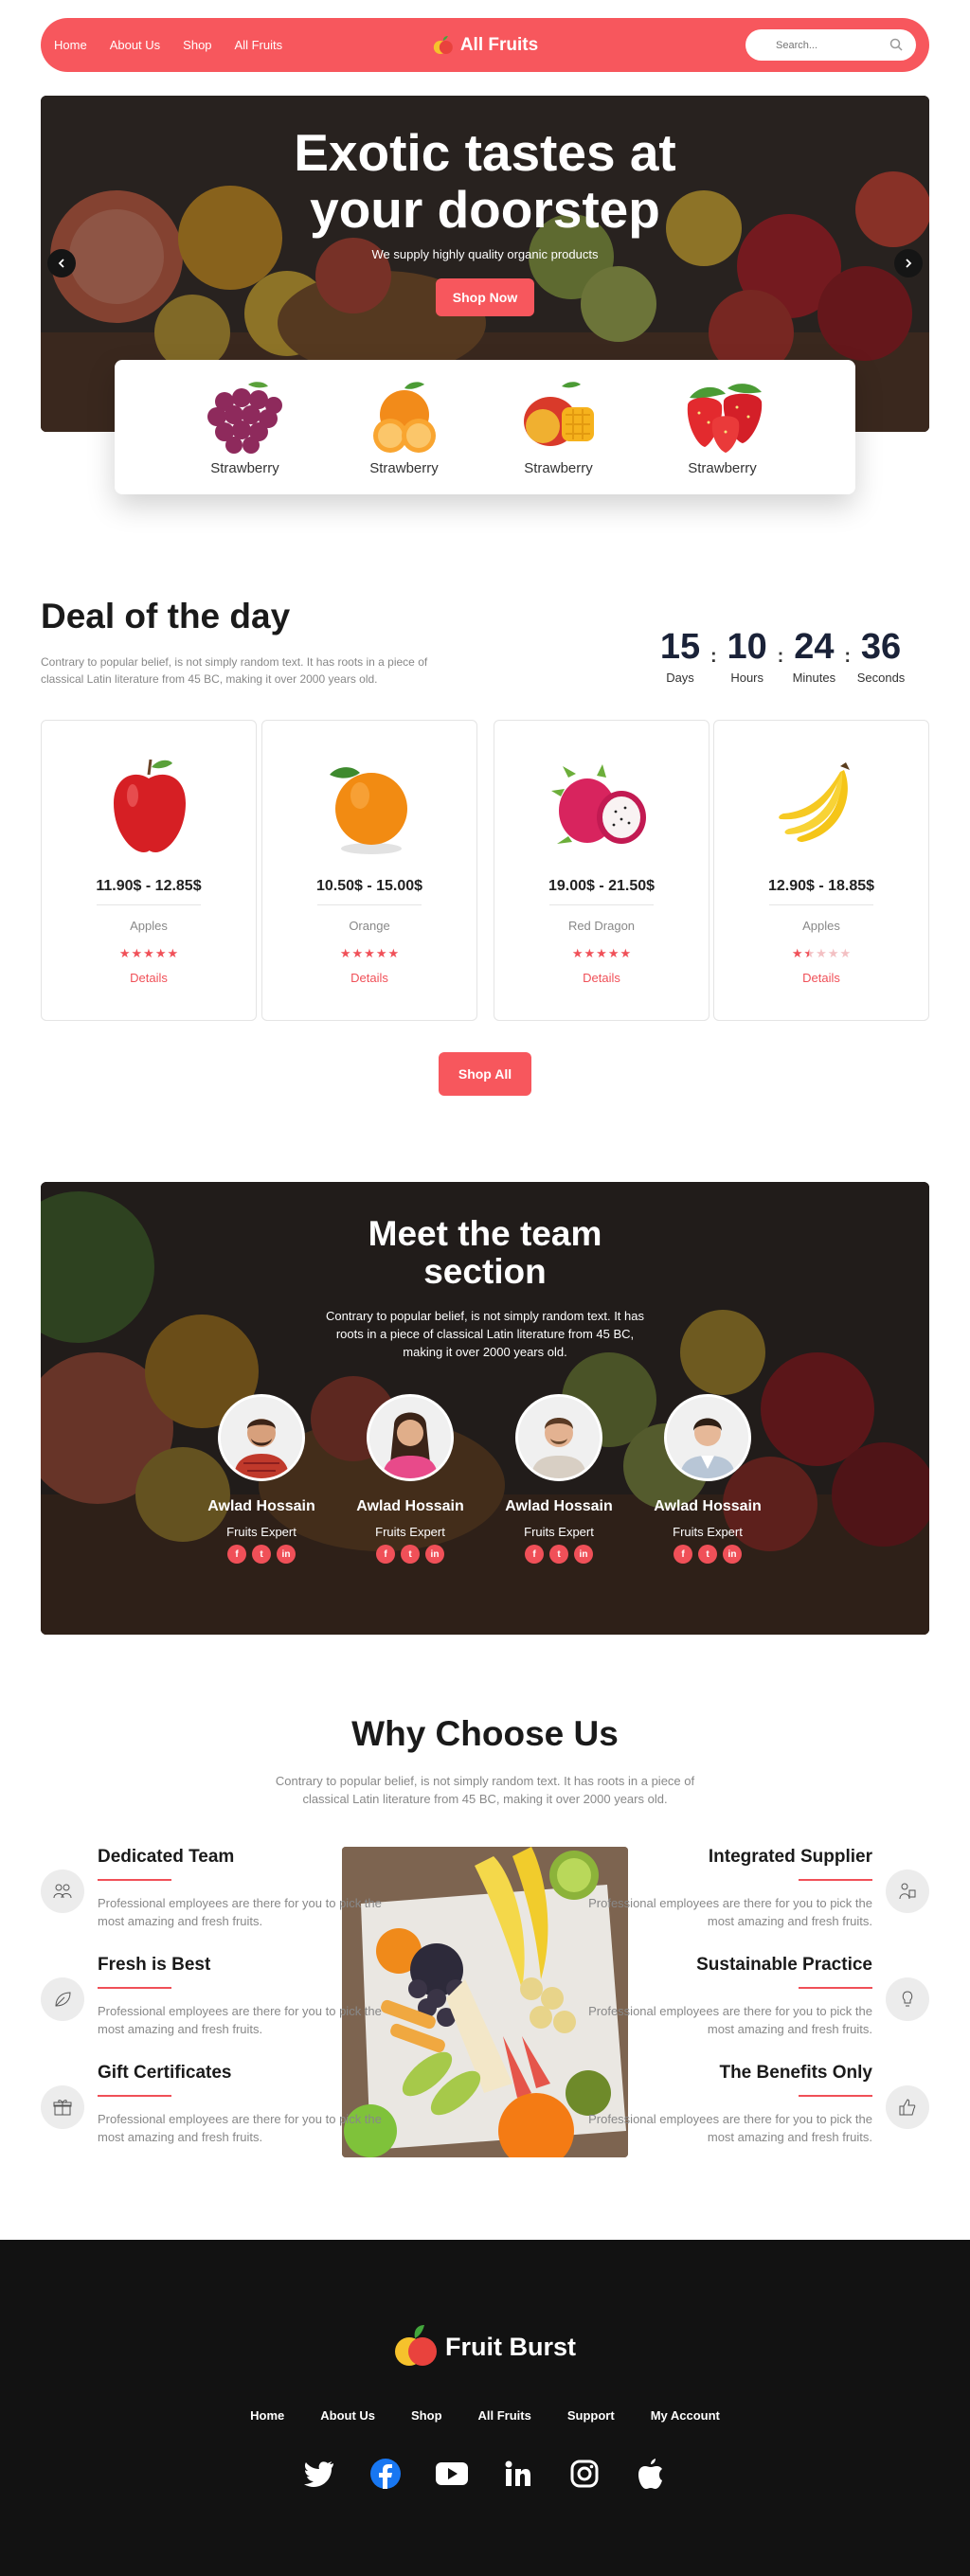 The width and height of the screenshot is (970, 2576). I want to click on banana-icon, so click(814, 802).